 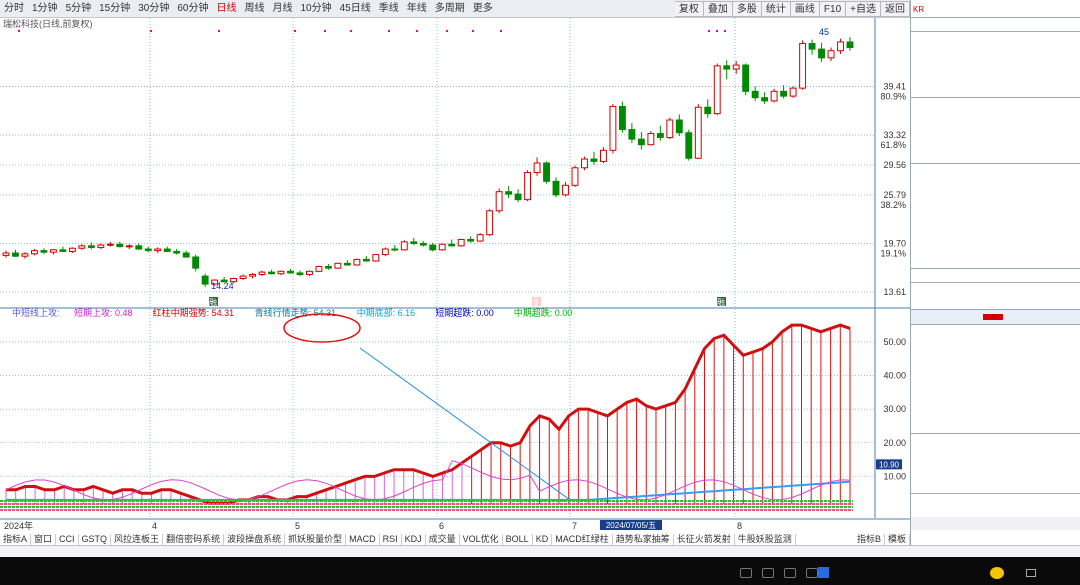 I want to click on indicator-tab-right: 模板, so click(x=897, y=539).